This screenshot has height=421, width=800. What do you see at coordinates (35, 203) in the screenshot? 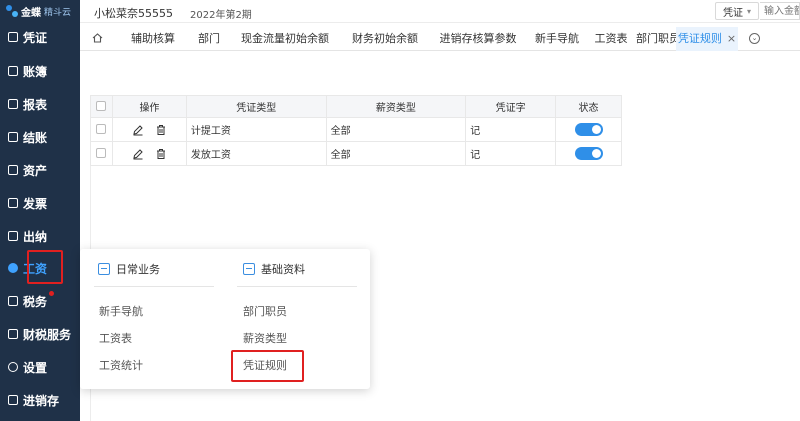
I see `sidebar-item-label: 发票` at bounding box center [35, 203].